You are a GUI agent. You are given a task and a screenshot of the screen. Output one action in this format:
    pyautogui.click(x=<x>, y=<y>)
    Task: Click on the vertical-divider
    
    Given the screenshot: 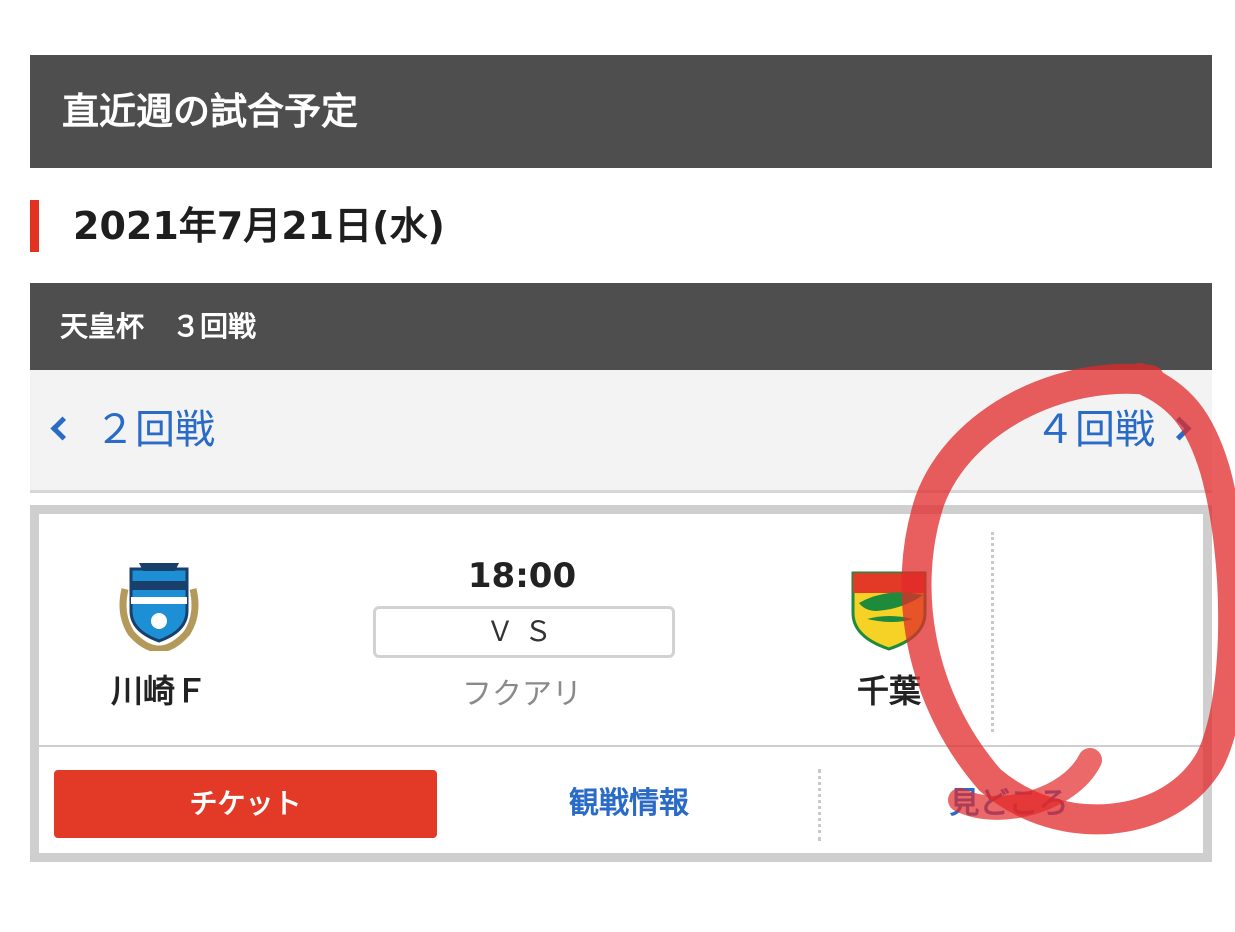 What is the action you would take?
    pyautogui.click(x=992, y=632)
    